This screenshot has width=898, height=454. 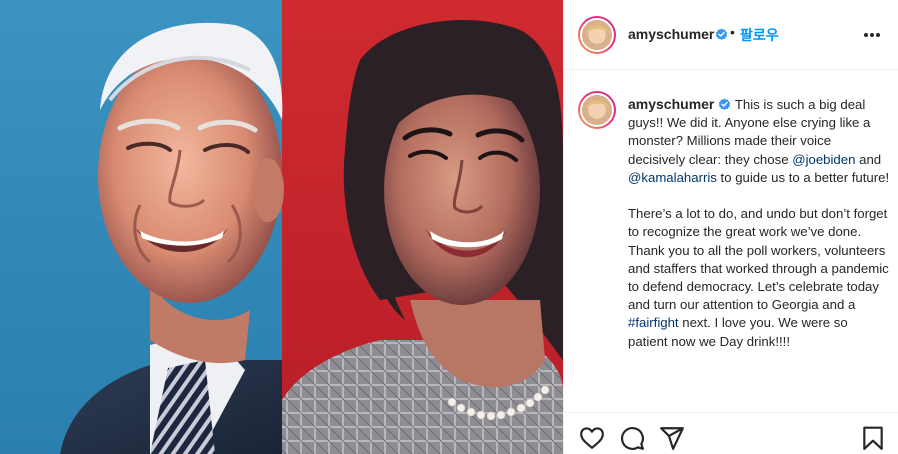 I want to click on heart-icon, so click(x=592, y=438).